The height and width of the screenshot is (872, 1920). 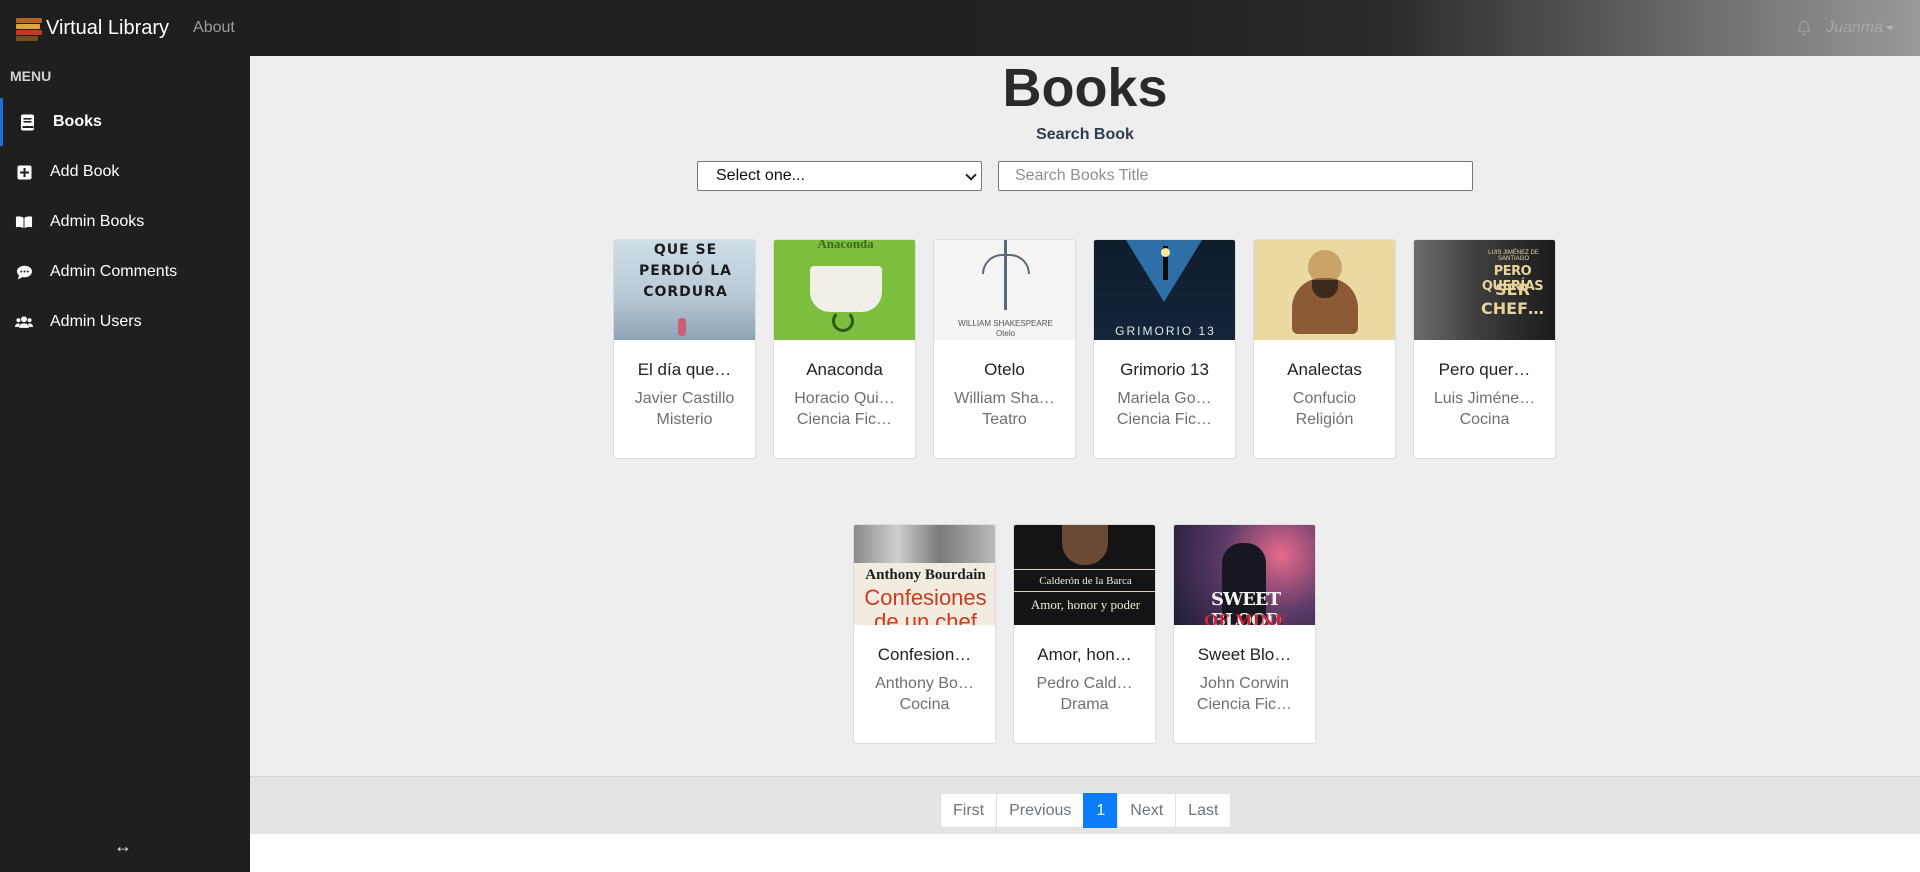 I want to click on book-title: Grimorio 13, so click(x=1164, y=369).